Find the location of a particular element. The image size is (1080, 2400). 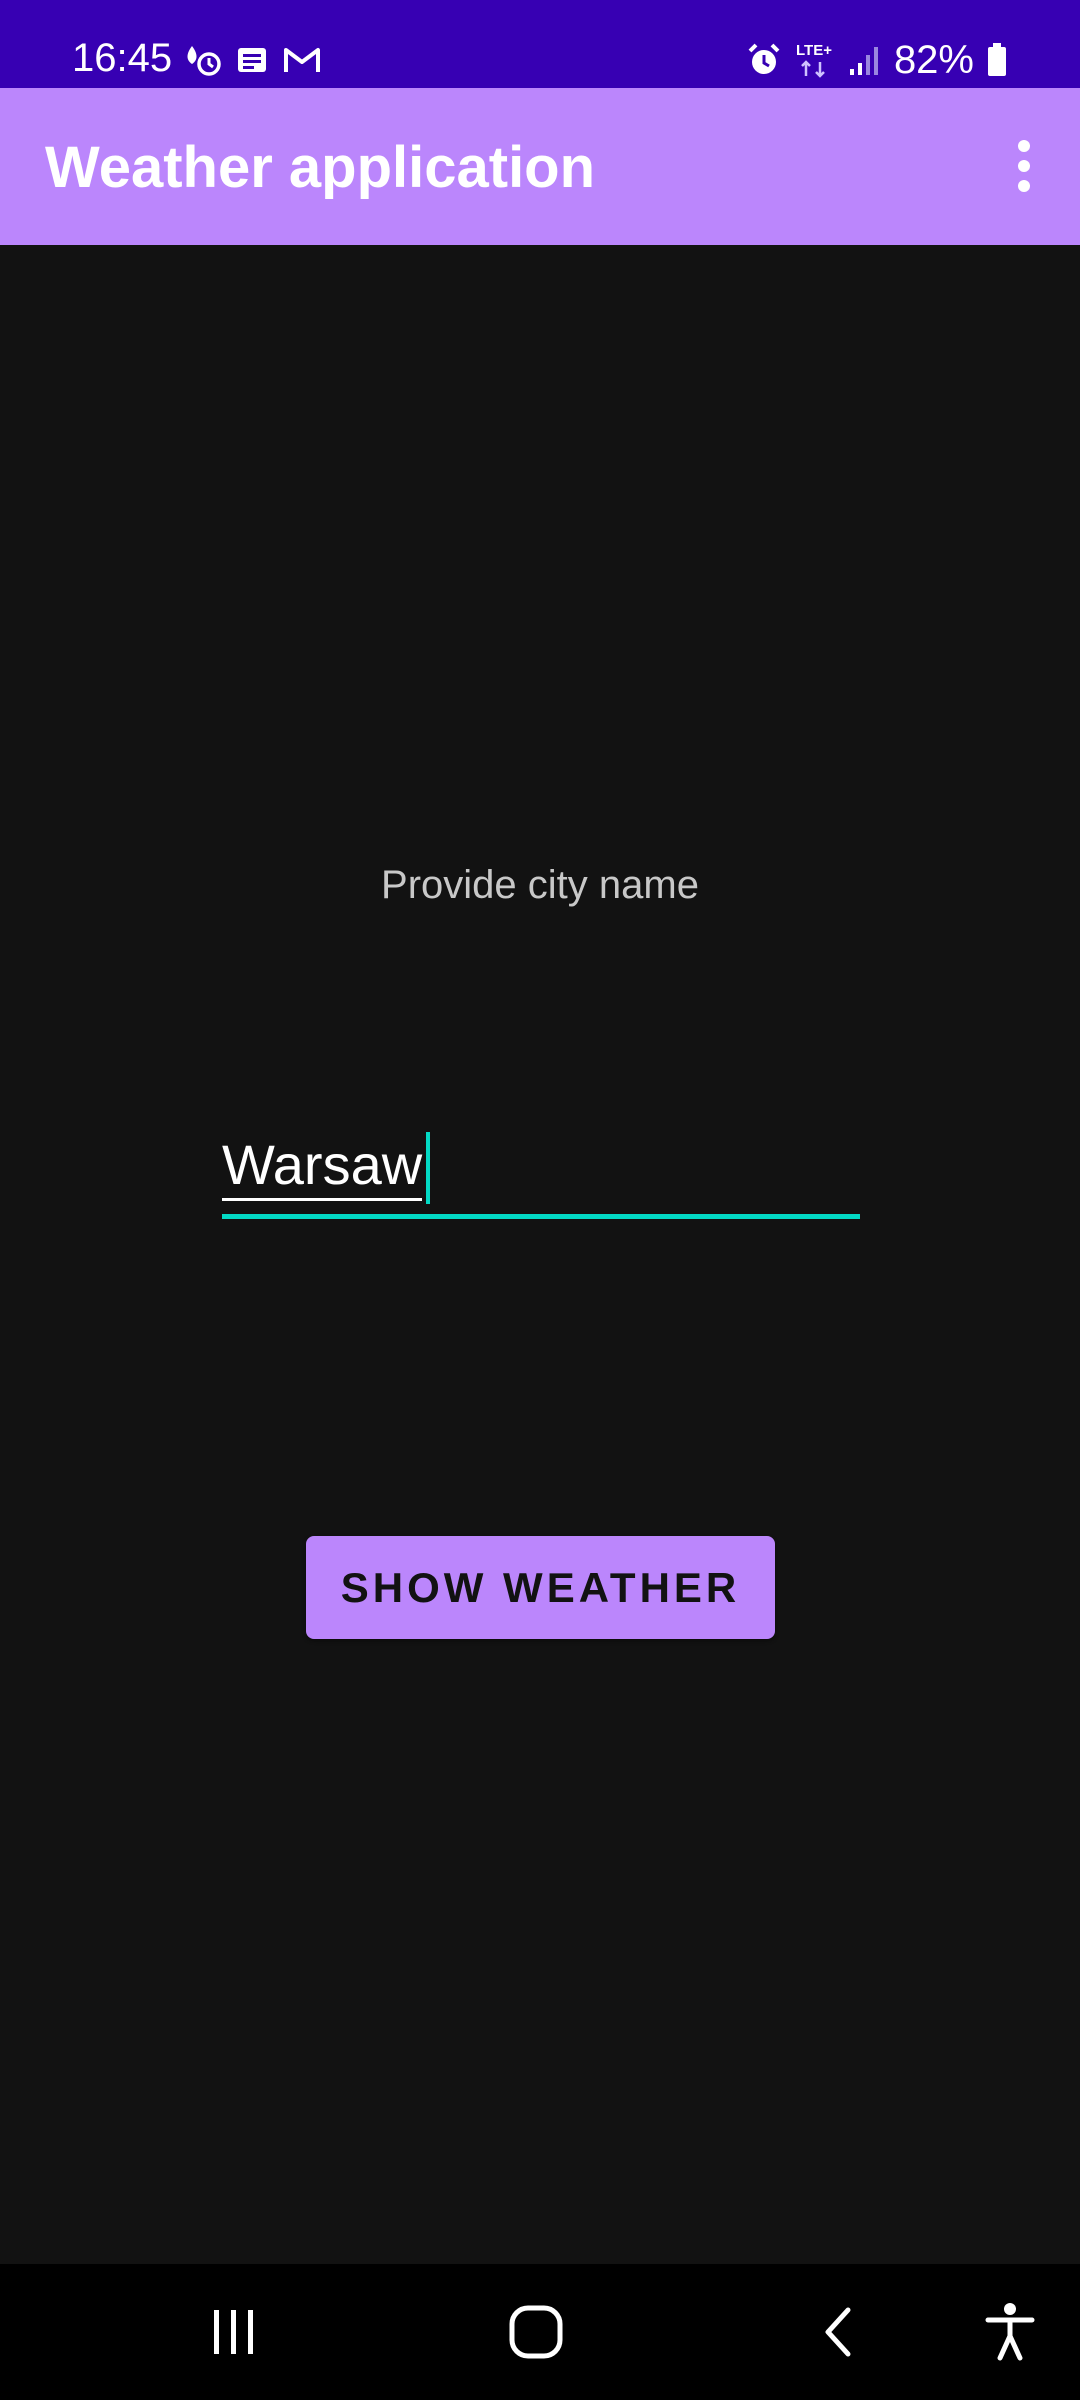

city-input-value: Warsaw is located at coordinates (322, 1166).